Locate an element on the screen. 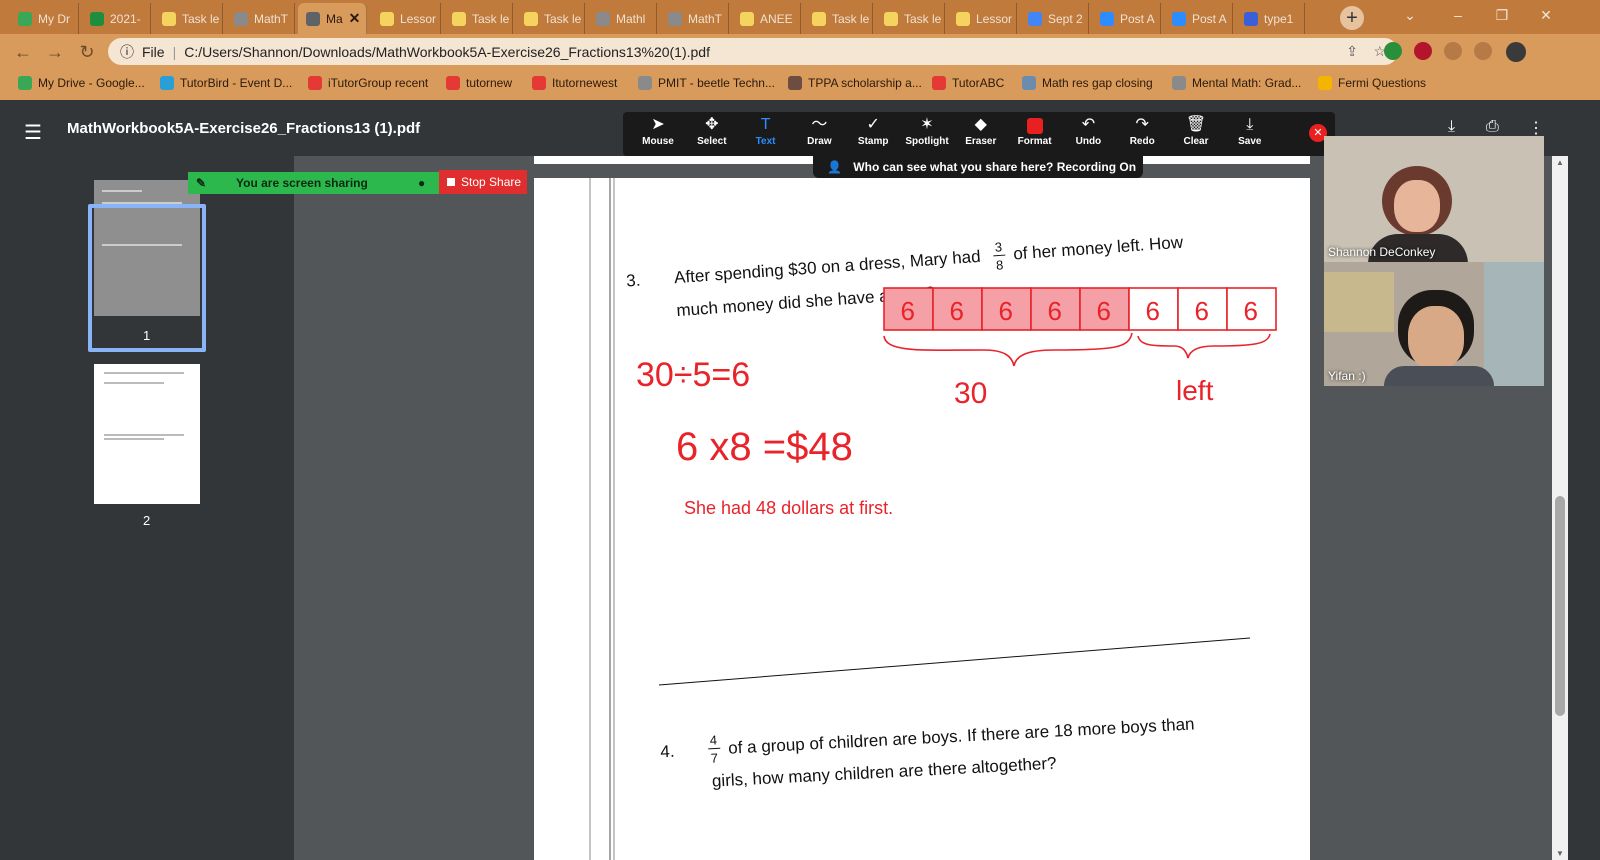 The width and height of the screenshot is (1600, 860). print-icon: ⎙ is located at coordinates (1492, 127).